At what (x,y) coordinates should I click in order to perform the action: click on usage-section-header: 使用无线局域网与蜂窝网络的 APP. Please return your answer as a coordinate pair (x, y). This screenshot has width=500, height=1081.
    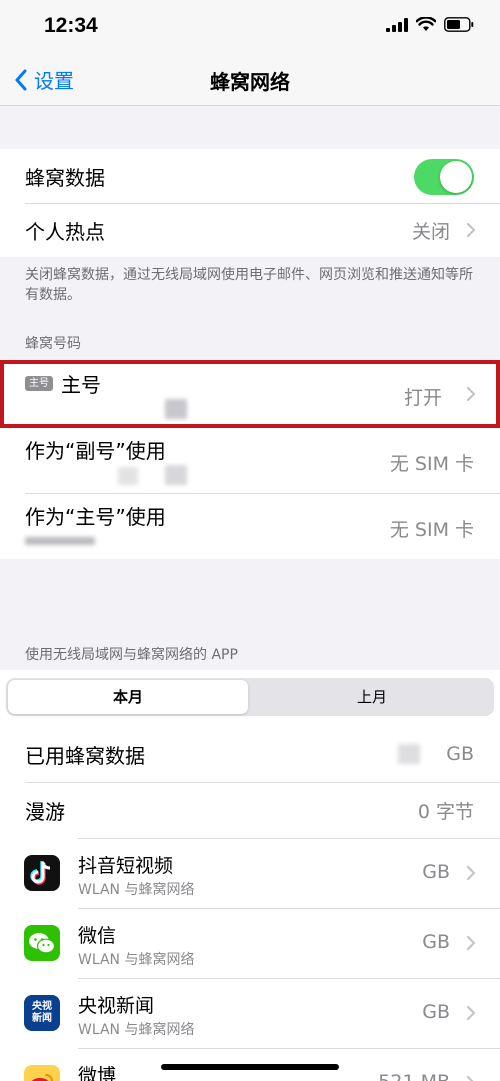
    Looking at the image, I should click on (131, 655).